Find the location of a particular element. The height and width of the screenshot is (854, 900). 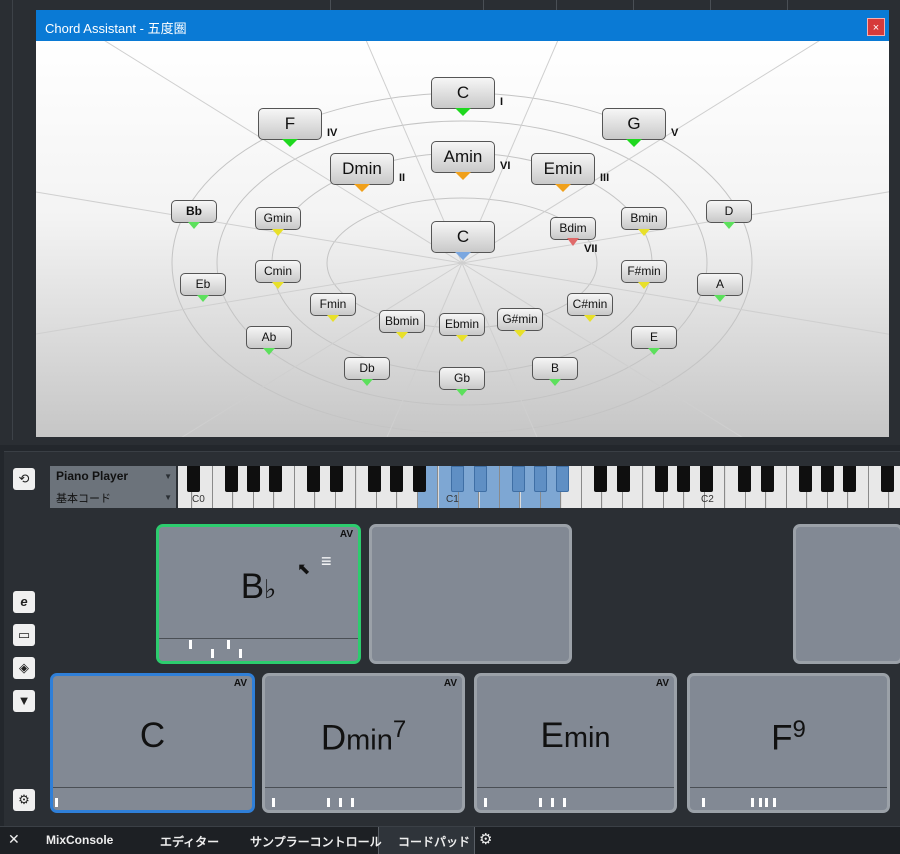

chord-chip-ebmin: Ebmin is located at coordinates (462, 324).